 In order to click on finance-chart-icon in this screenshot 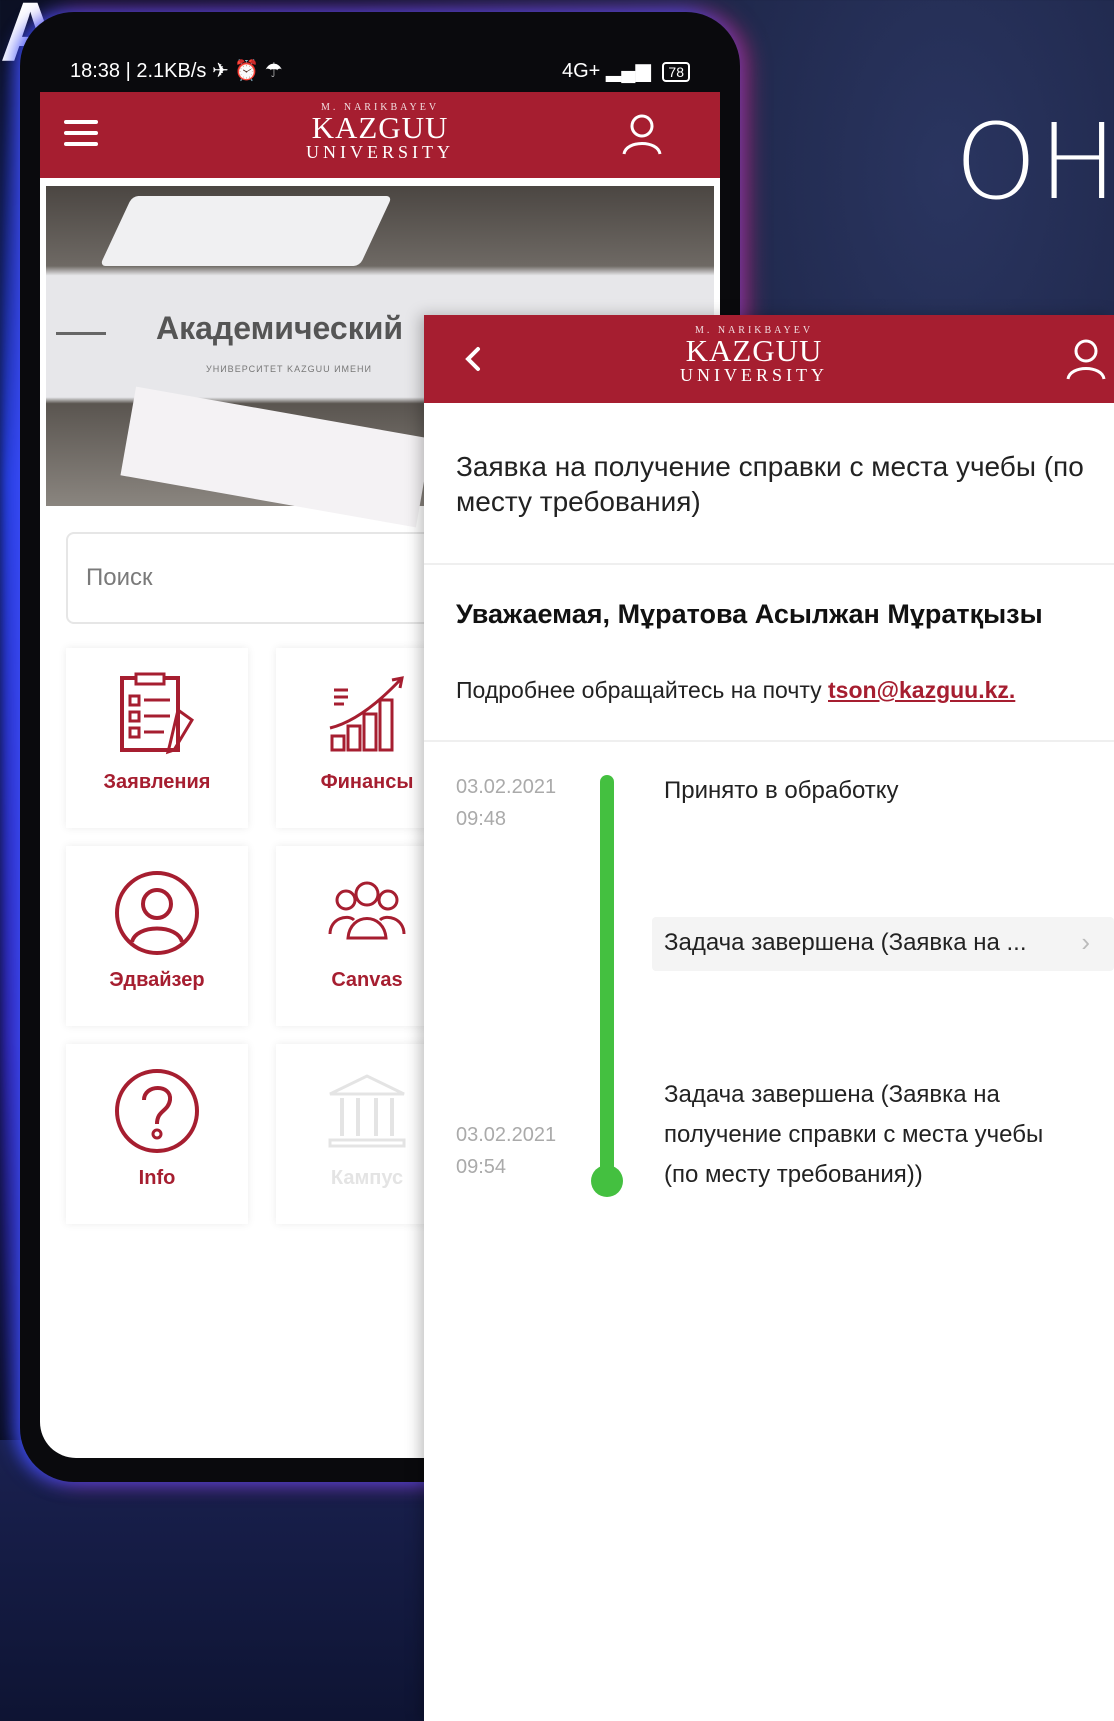, I will do `click(366, 714)`.